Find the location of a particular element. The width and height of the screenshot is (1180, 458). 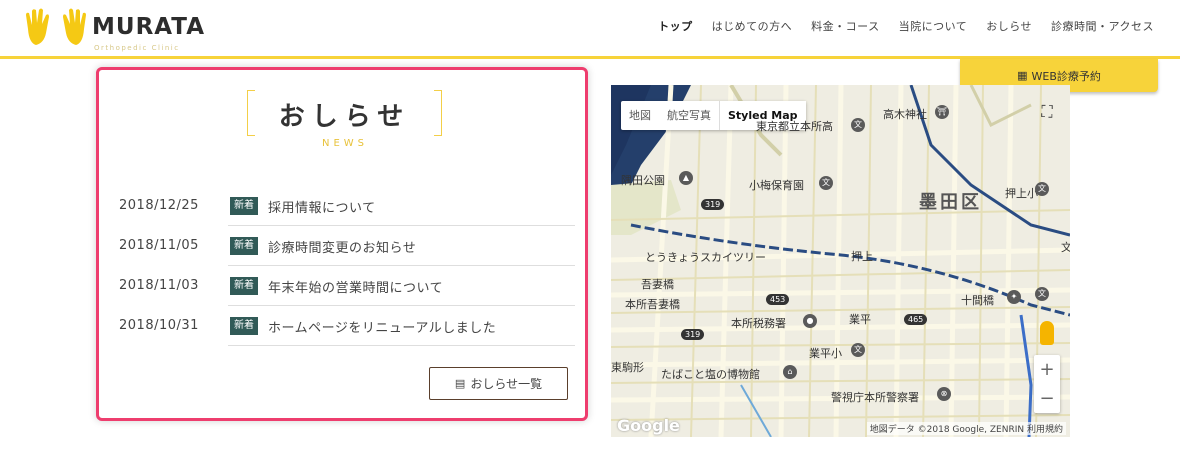

street-view-pegman-icon is located at coordinates (1047, 333).